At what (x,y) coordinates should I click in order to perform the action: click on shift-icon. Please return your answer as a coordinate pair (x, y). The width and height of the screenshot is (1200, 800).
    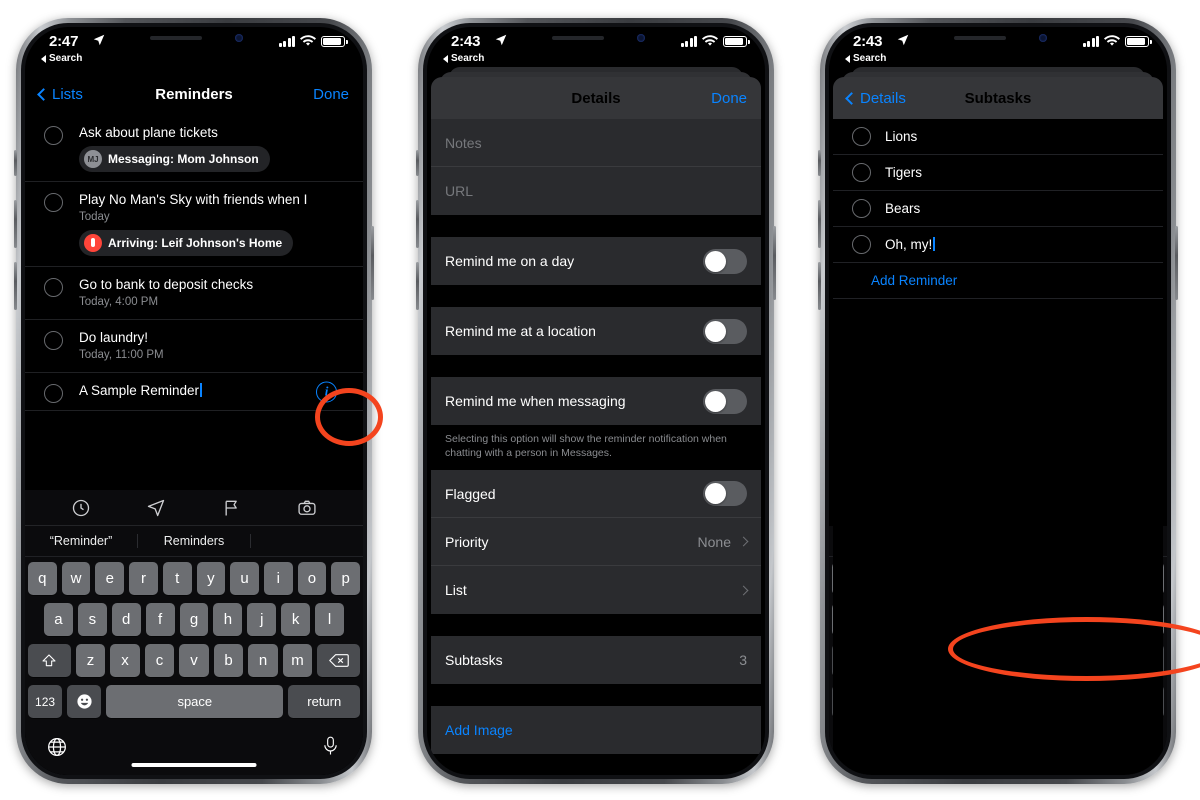
    Looking at the image, I should click on (49, 660).